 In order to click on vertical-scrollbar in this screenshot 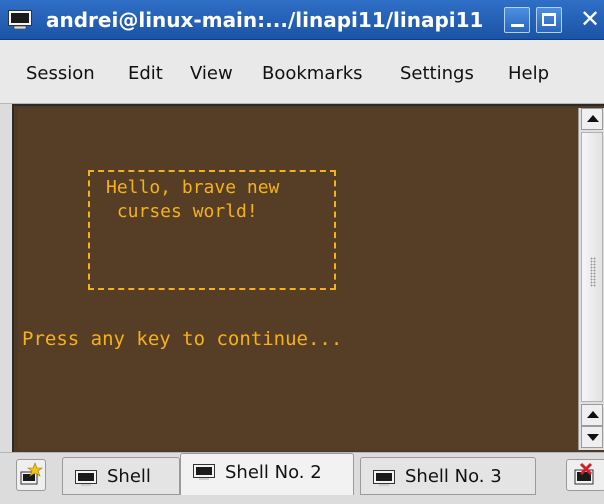, I will do `click(591, 279)`.